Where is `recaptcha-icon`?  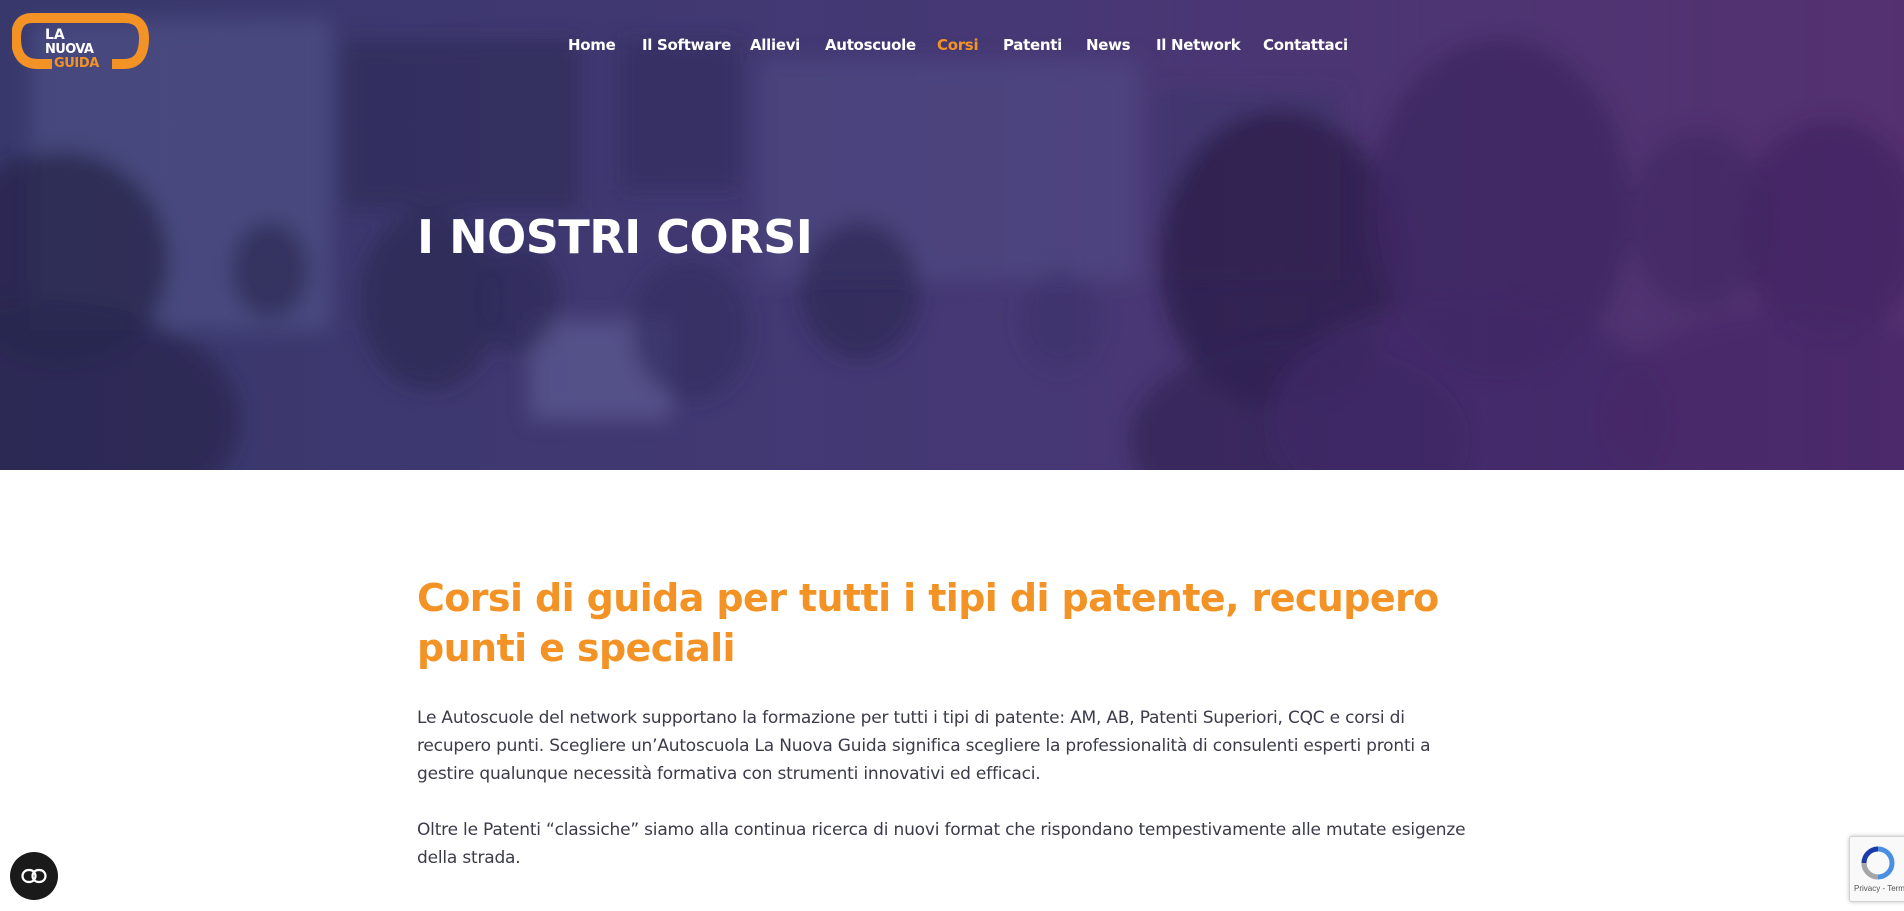
recaptcha-icon is located at coordinates (1878, 863).